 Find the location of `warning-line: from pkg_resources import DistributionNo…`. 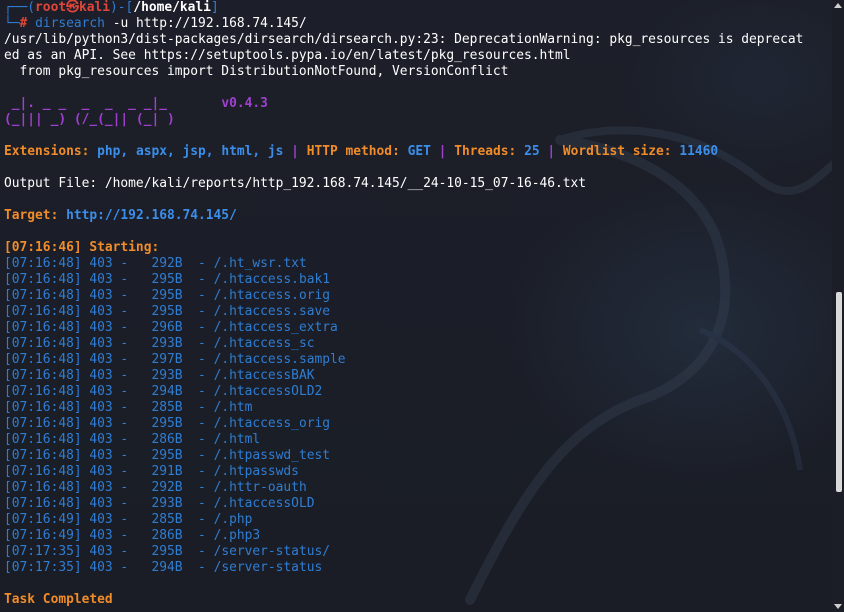

warning-line: from pkg_resources import DistributionNo… is located at coordinates (256, 71).